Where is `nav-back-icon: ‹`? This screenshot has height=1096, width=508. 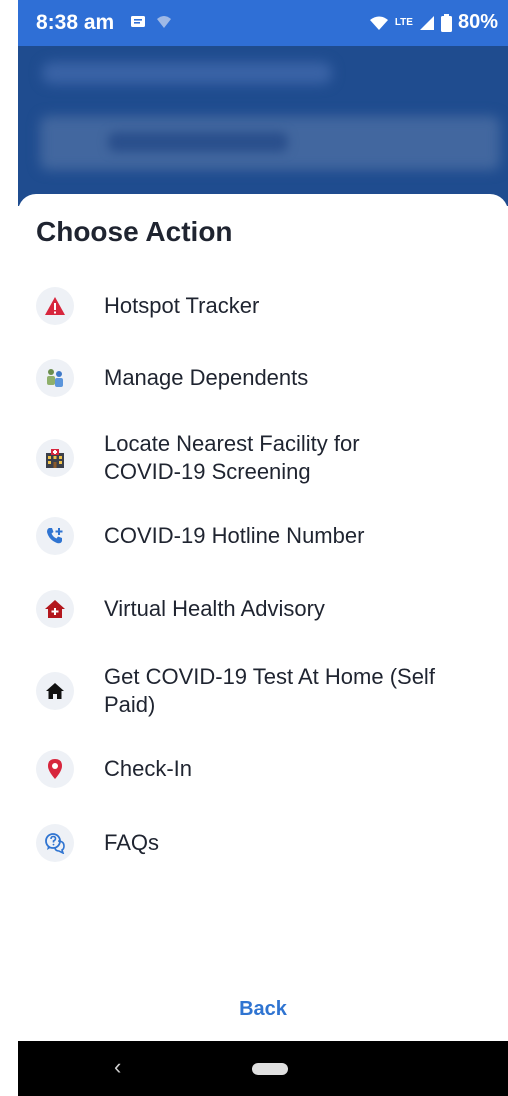 nav-back-icon: ‹ is located at coordinates (117, 1067).